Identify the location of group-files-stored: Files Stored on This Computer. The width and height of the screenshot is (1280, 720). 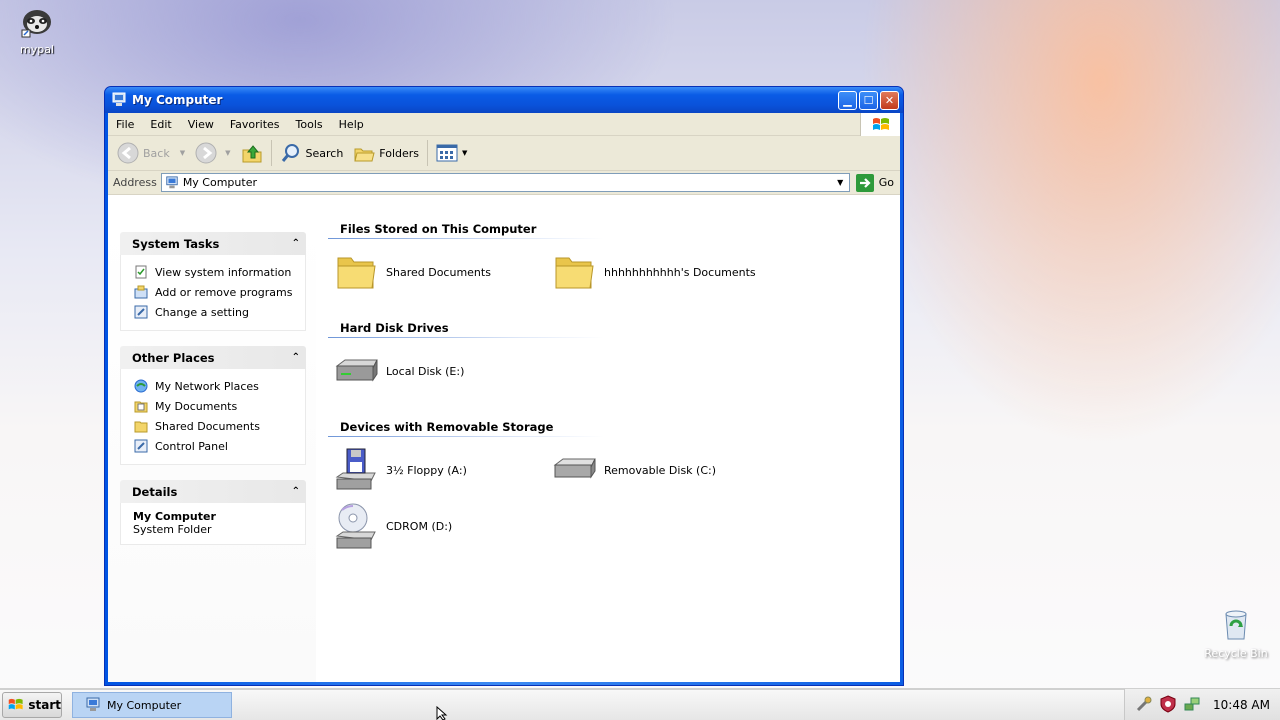
(466, 230).